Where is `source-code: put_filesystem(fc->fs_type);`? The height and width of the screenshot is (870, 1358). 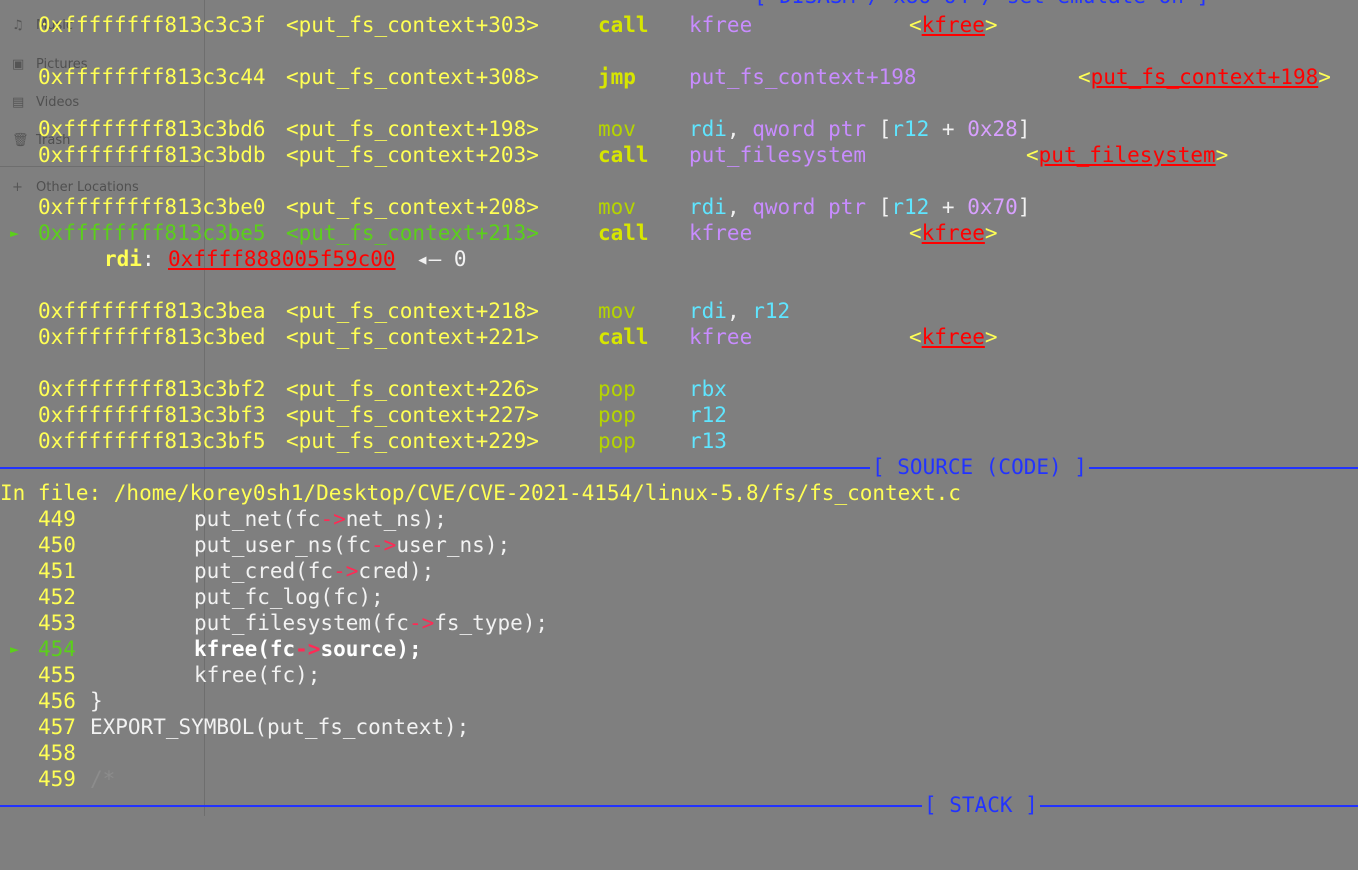 source-code: put_filesystem(fc->fs_type); is located at coordinates (371, 623).